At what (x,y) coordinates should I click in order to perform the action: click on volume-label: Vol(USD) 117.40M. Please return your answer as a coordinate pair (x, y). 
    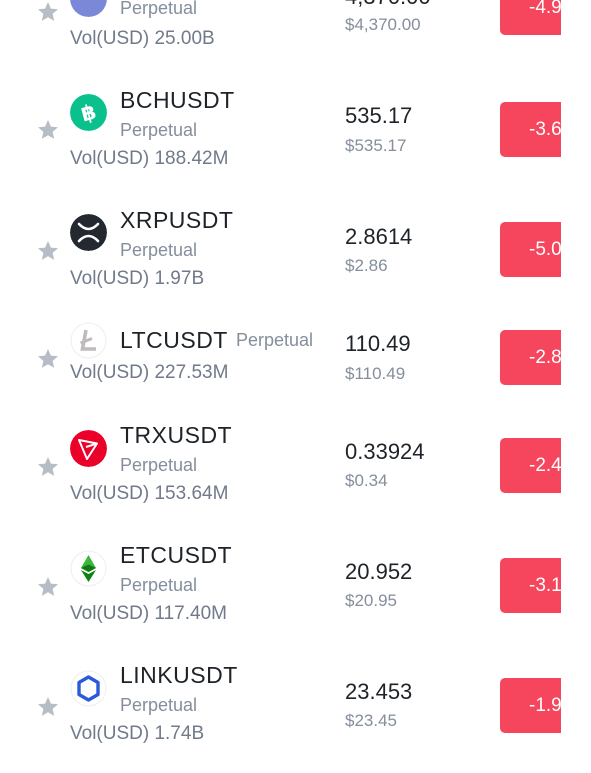
    Looking at the image, I should click on (148, 613).